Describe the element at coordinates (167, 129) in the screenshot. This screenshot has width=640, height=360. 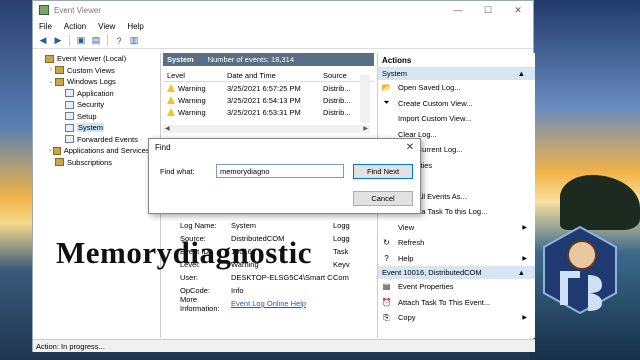
I see `scroll-left-icon: ◀` at that location.